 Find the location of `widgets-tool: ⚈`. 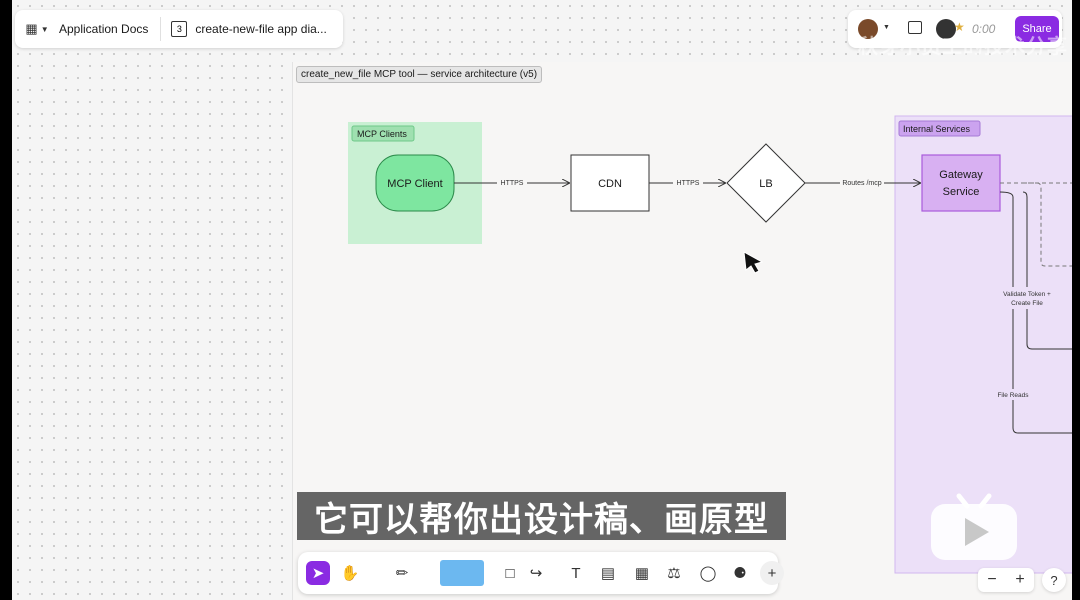

widgets-tool: ⚈ is located at coordinates (740, 573).